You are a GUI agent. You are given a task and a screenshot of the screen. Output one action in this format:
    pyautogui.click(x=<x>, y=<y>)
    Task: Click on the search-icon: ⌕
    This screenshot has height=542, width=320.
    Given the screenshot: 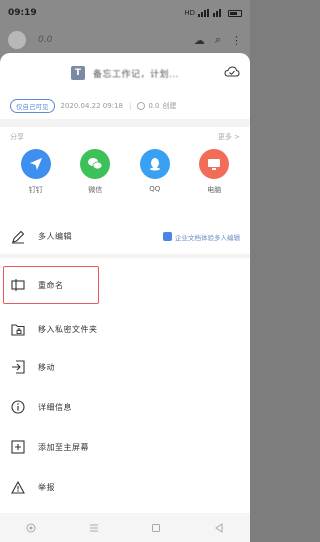 What is the action you would take?
    pyautogui.click(x=218, y=40)
    